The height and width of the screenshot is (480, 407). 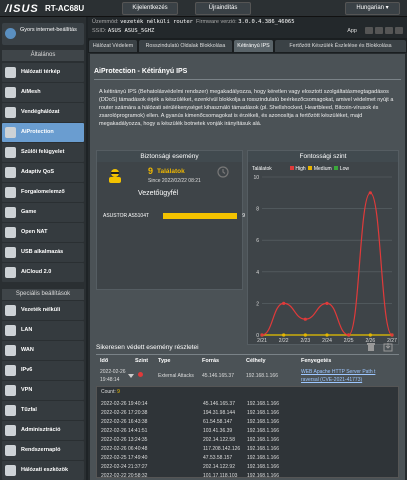 I want to click on sidebar-item-game: Game, so click(x=43, y=212).